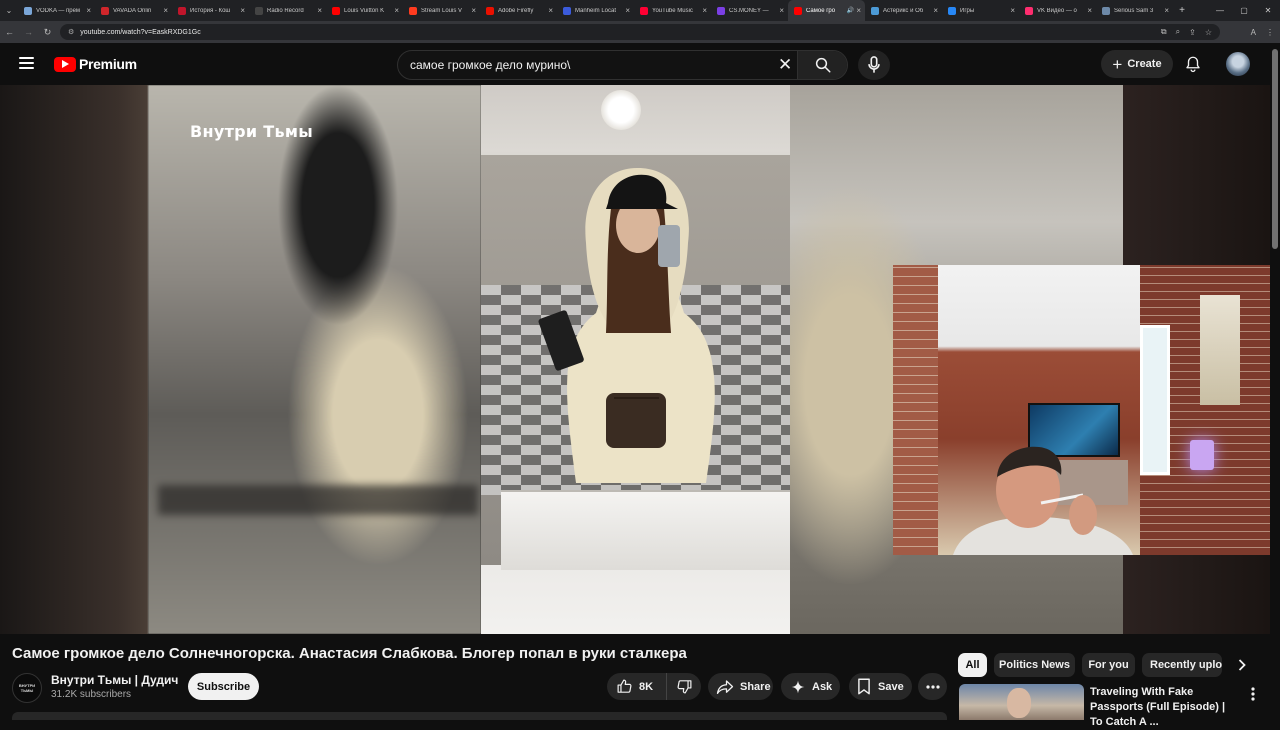  I want to click on browser-tab: VK Видео — о ×, so click(1057, 10).